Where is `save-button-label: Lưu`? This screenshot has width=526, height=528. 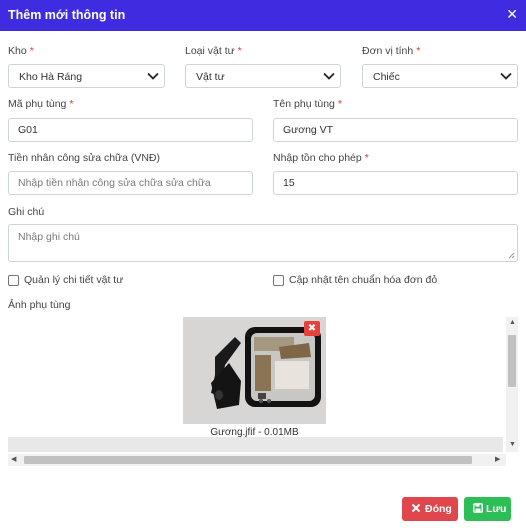
save-button-label: Lưu is located at coordinates (496, 509).